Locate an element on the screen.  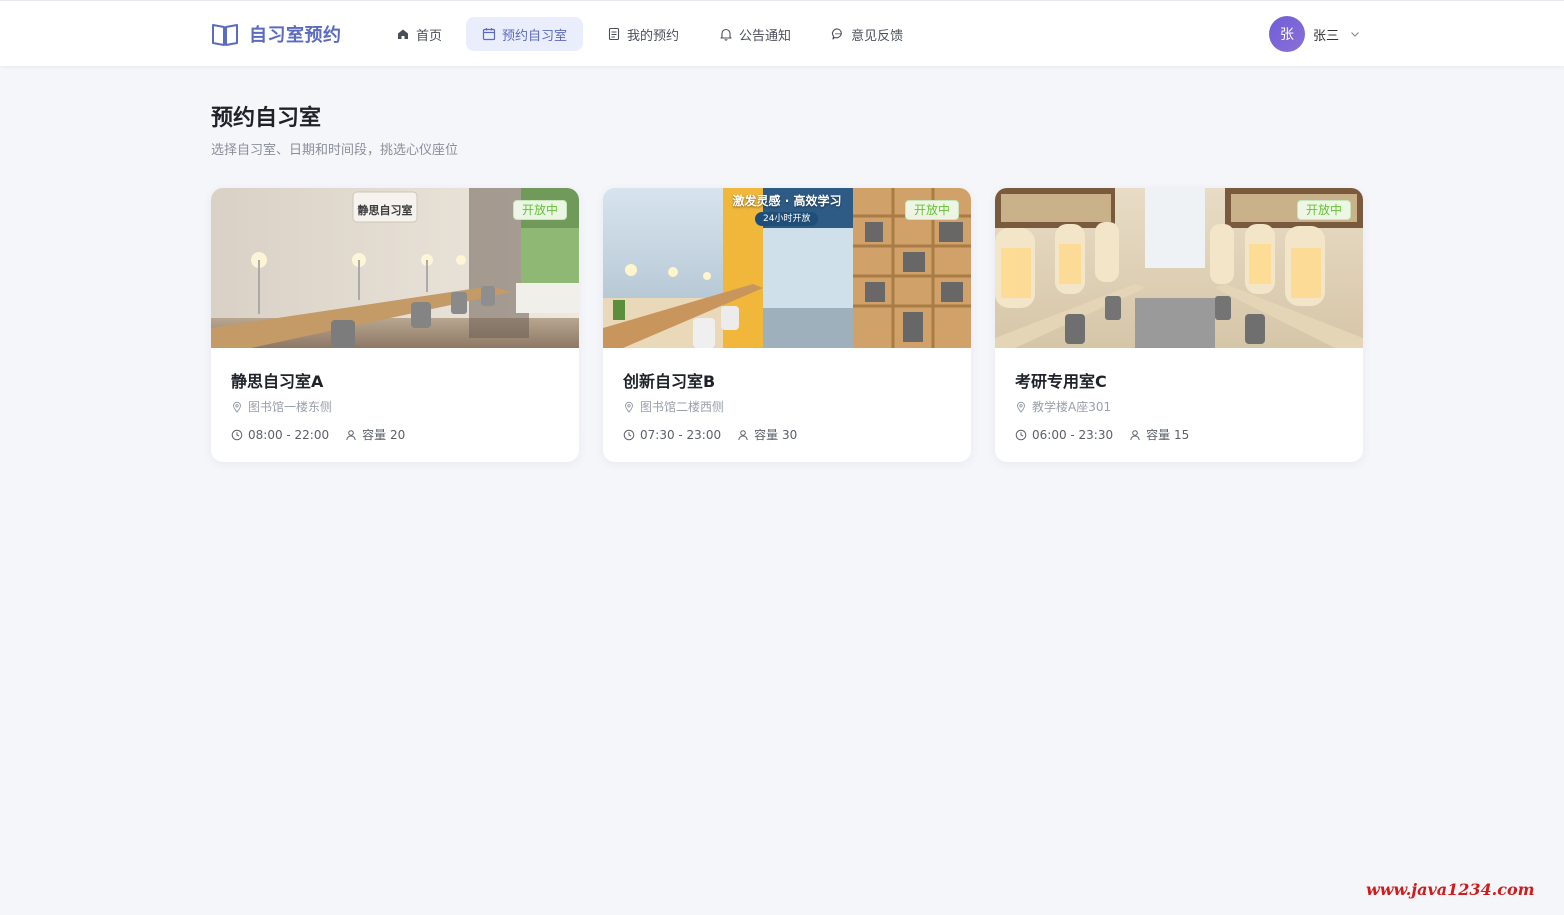
top-navbar: 自习室预约 首页 预约自习室 我的预约 公告通知 意见反馈 张 张三 is located at coordinates (782, 33).